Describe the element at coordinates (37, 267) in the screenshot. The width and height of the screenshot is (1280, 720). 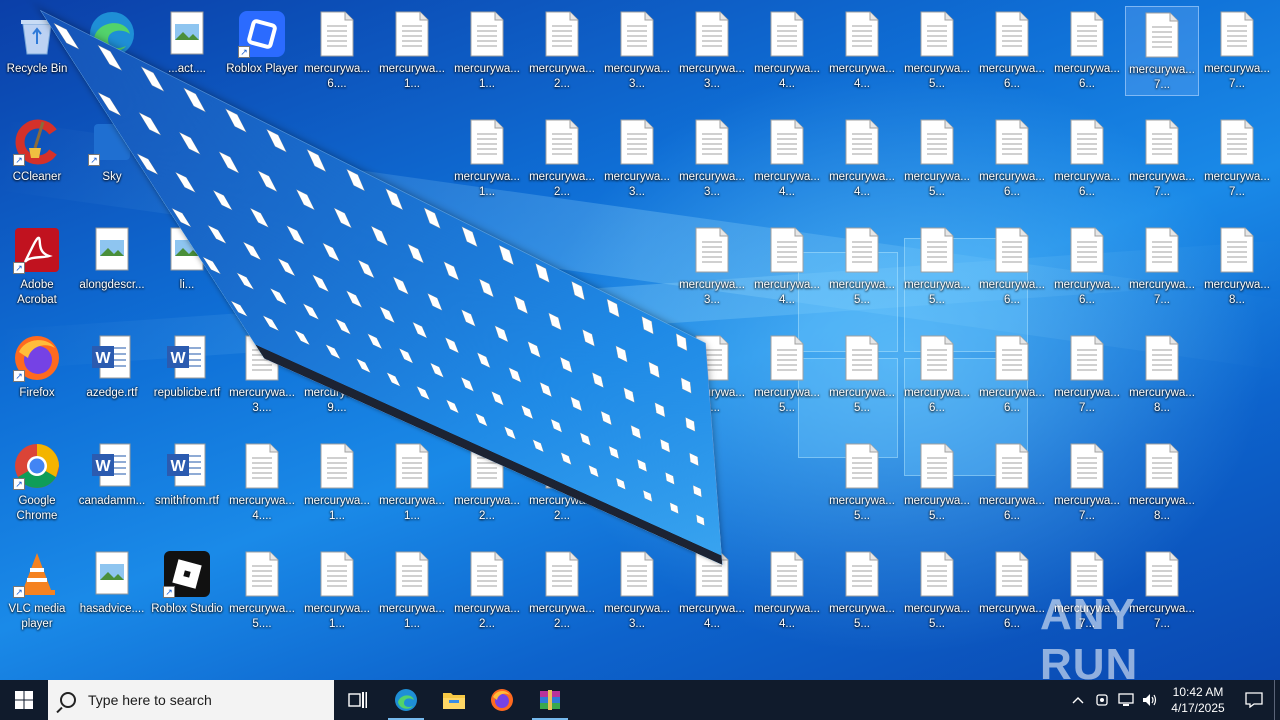
I see `desktop-icon: ↗ Adobe Acrobat` at that location.